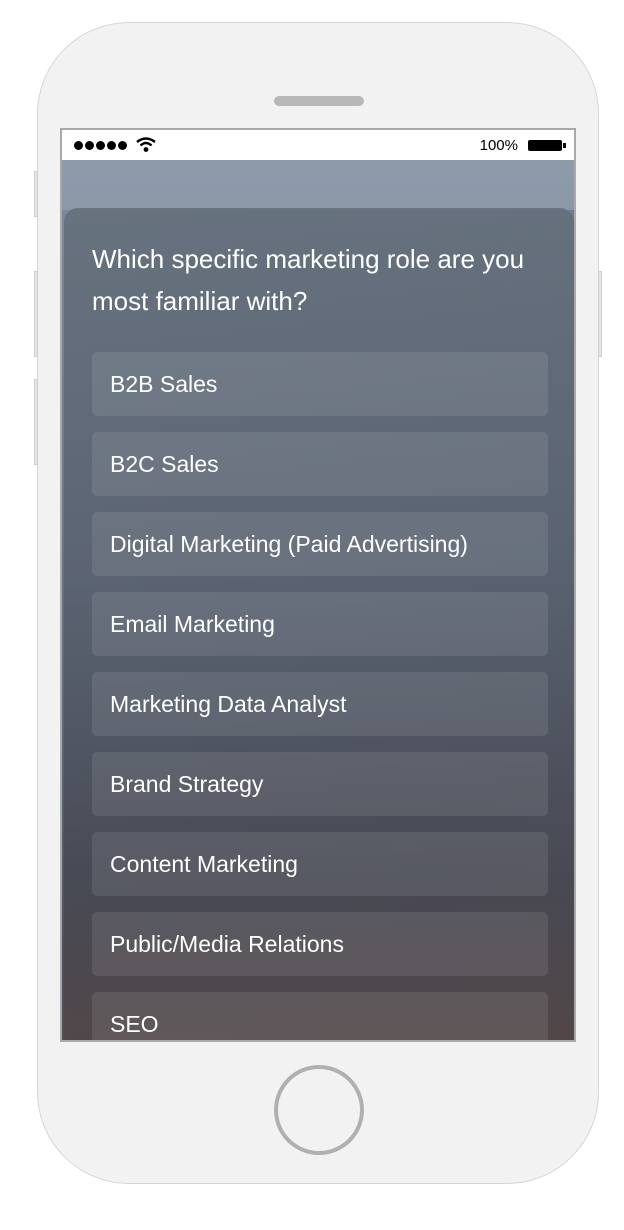  I want to click on option-b2b-sales: B2B Sales, so click(320, 384).